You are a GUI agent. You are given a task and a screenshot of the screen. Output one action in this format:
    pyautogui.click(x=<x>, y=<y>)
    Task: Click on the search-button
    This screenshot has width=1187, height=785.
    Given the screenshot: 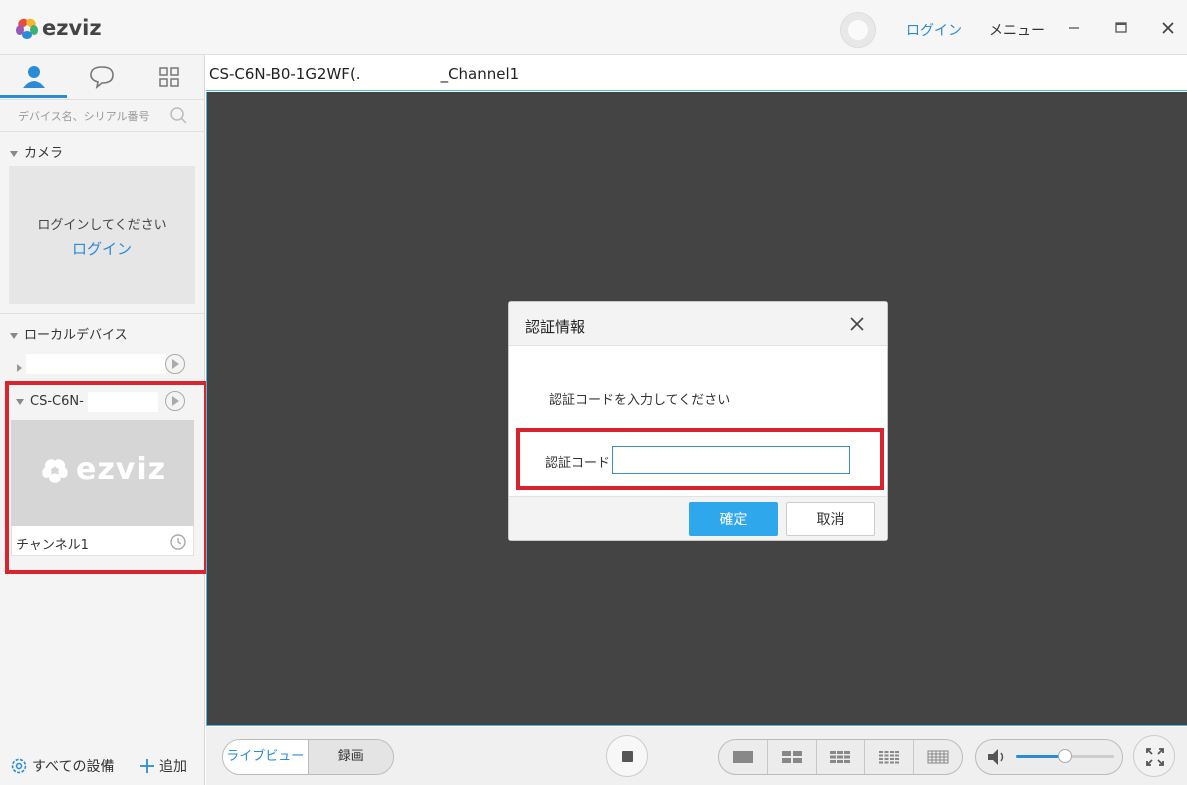 What is the action you would take?
    pyautogui.click(x=179, y=118)
    